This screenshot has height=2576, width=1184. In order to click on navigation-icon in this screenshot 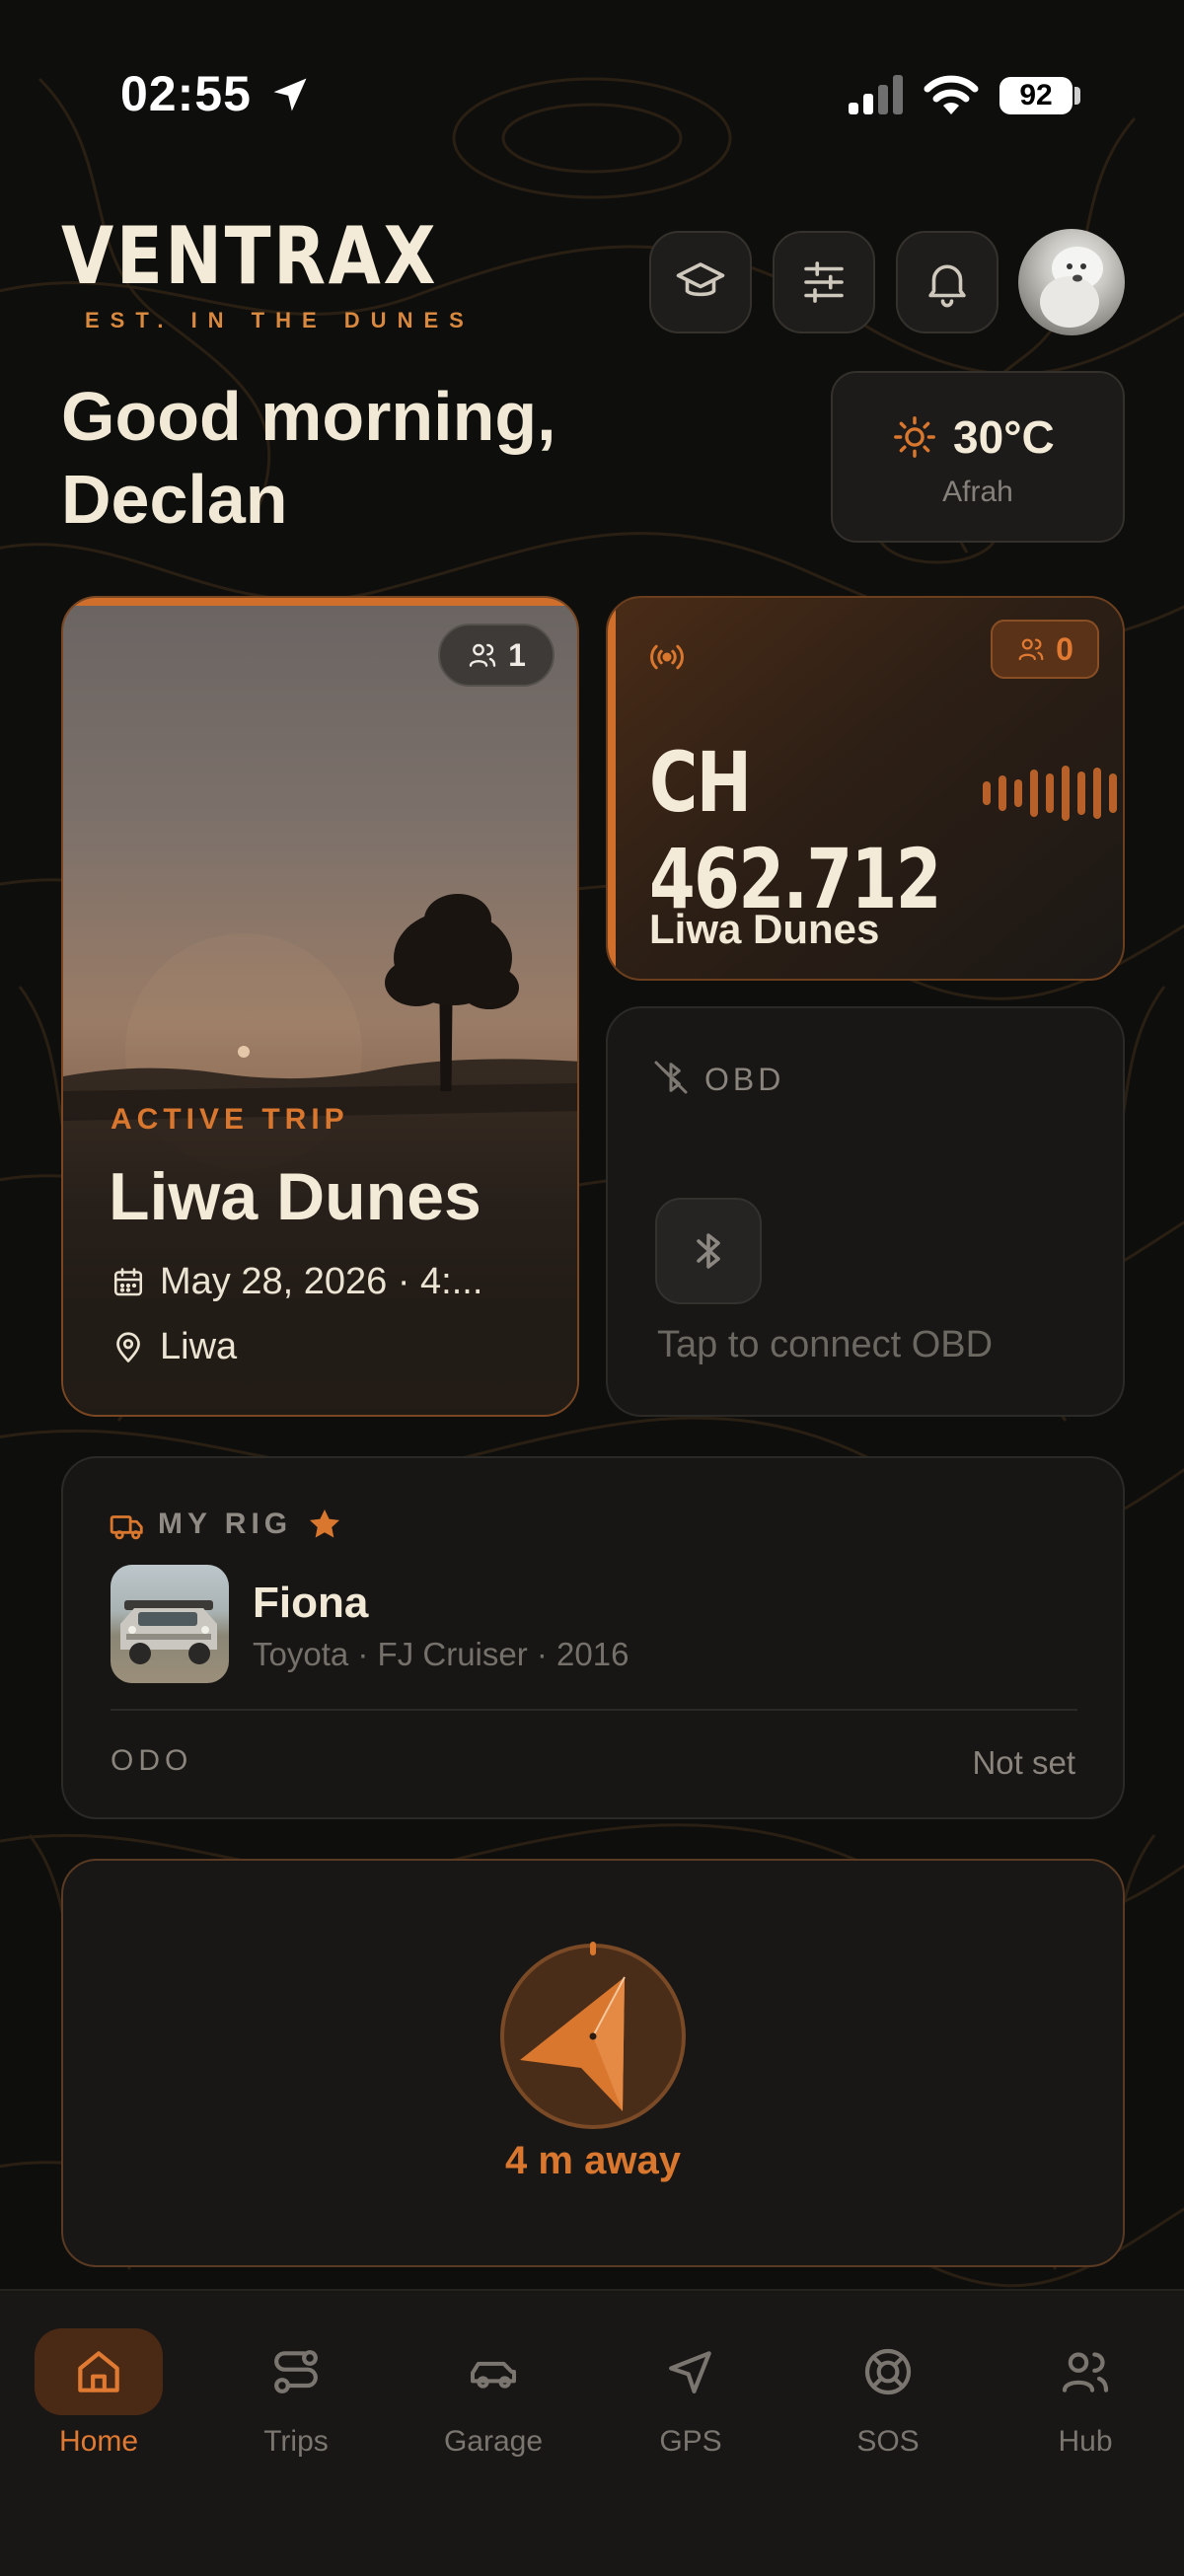, I will do `click(690, 2372)`.